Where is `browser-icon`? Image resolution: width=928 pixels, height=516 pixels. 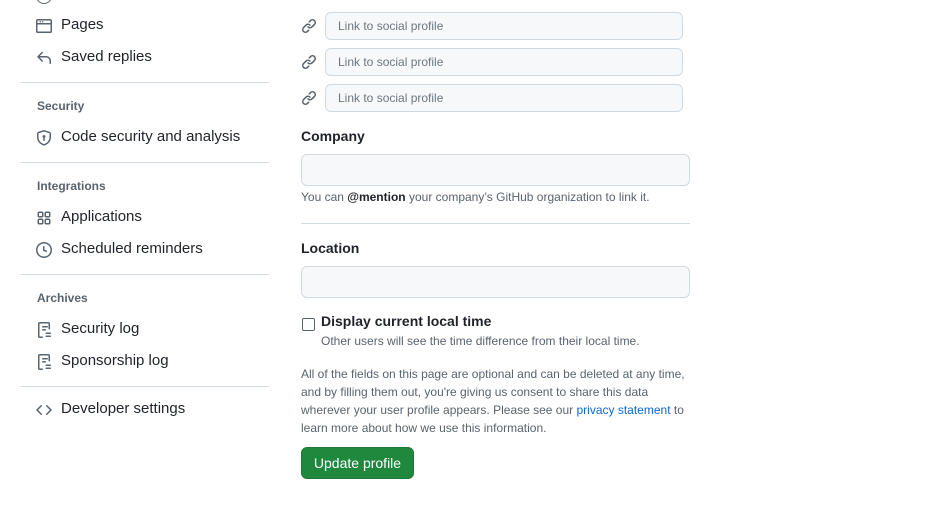
browser-icon is located at coordinates (44, 26).